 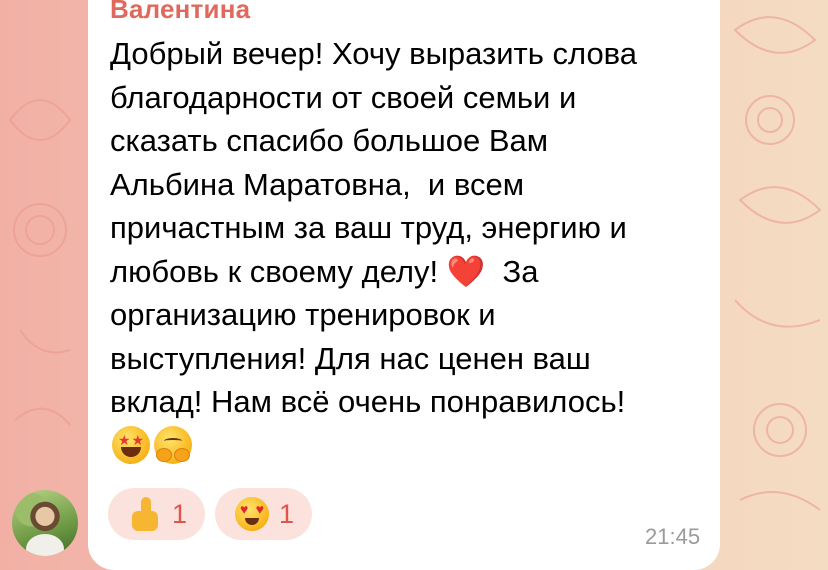 I want to click on star-struck-emoji, so click(x=131, y=445).